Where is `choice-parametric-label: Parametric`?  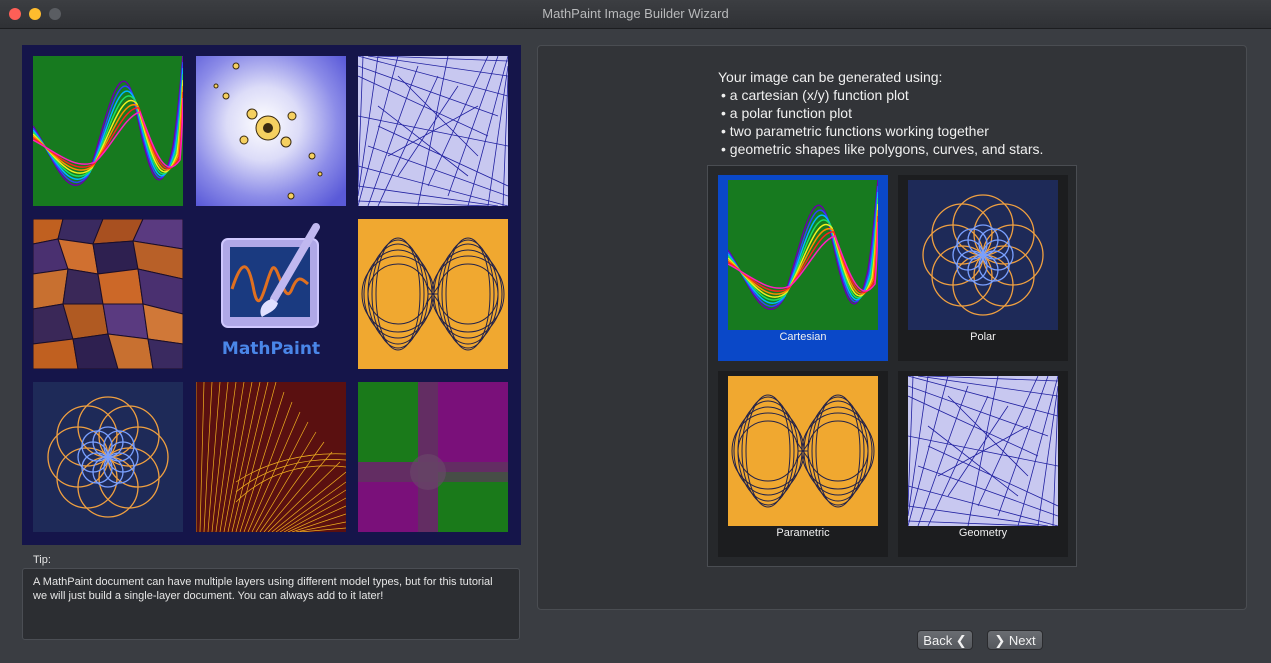 choice-parametric-label: Parametric is located at coordinates (803, 533).